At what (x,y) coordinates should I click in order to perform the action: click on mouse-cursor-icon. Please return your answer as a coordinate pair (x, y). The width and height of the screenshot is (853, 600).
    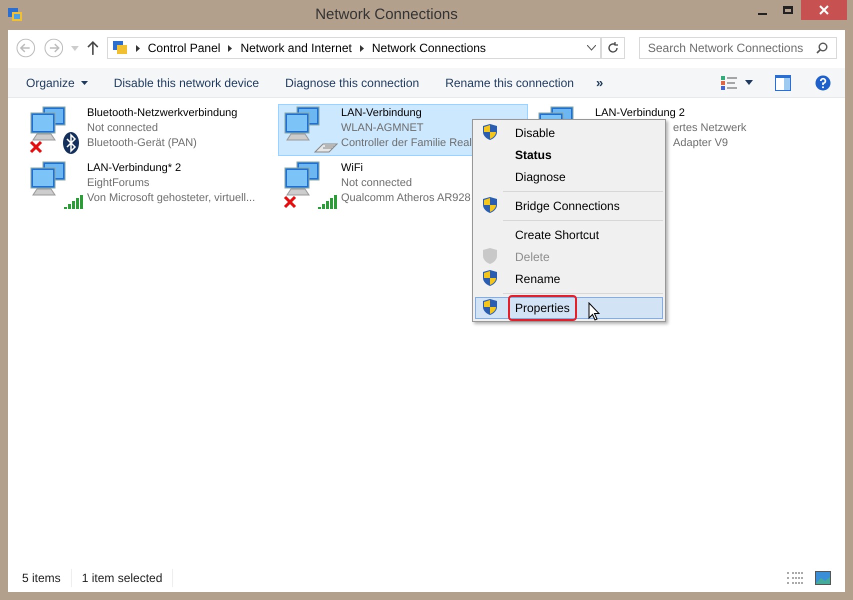
    Looking at the image, I should click on (594, 311).